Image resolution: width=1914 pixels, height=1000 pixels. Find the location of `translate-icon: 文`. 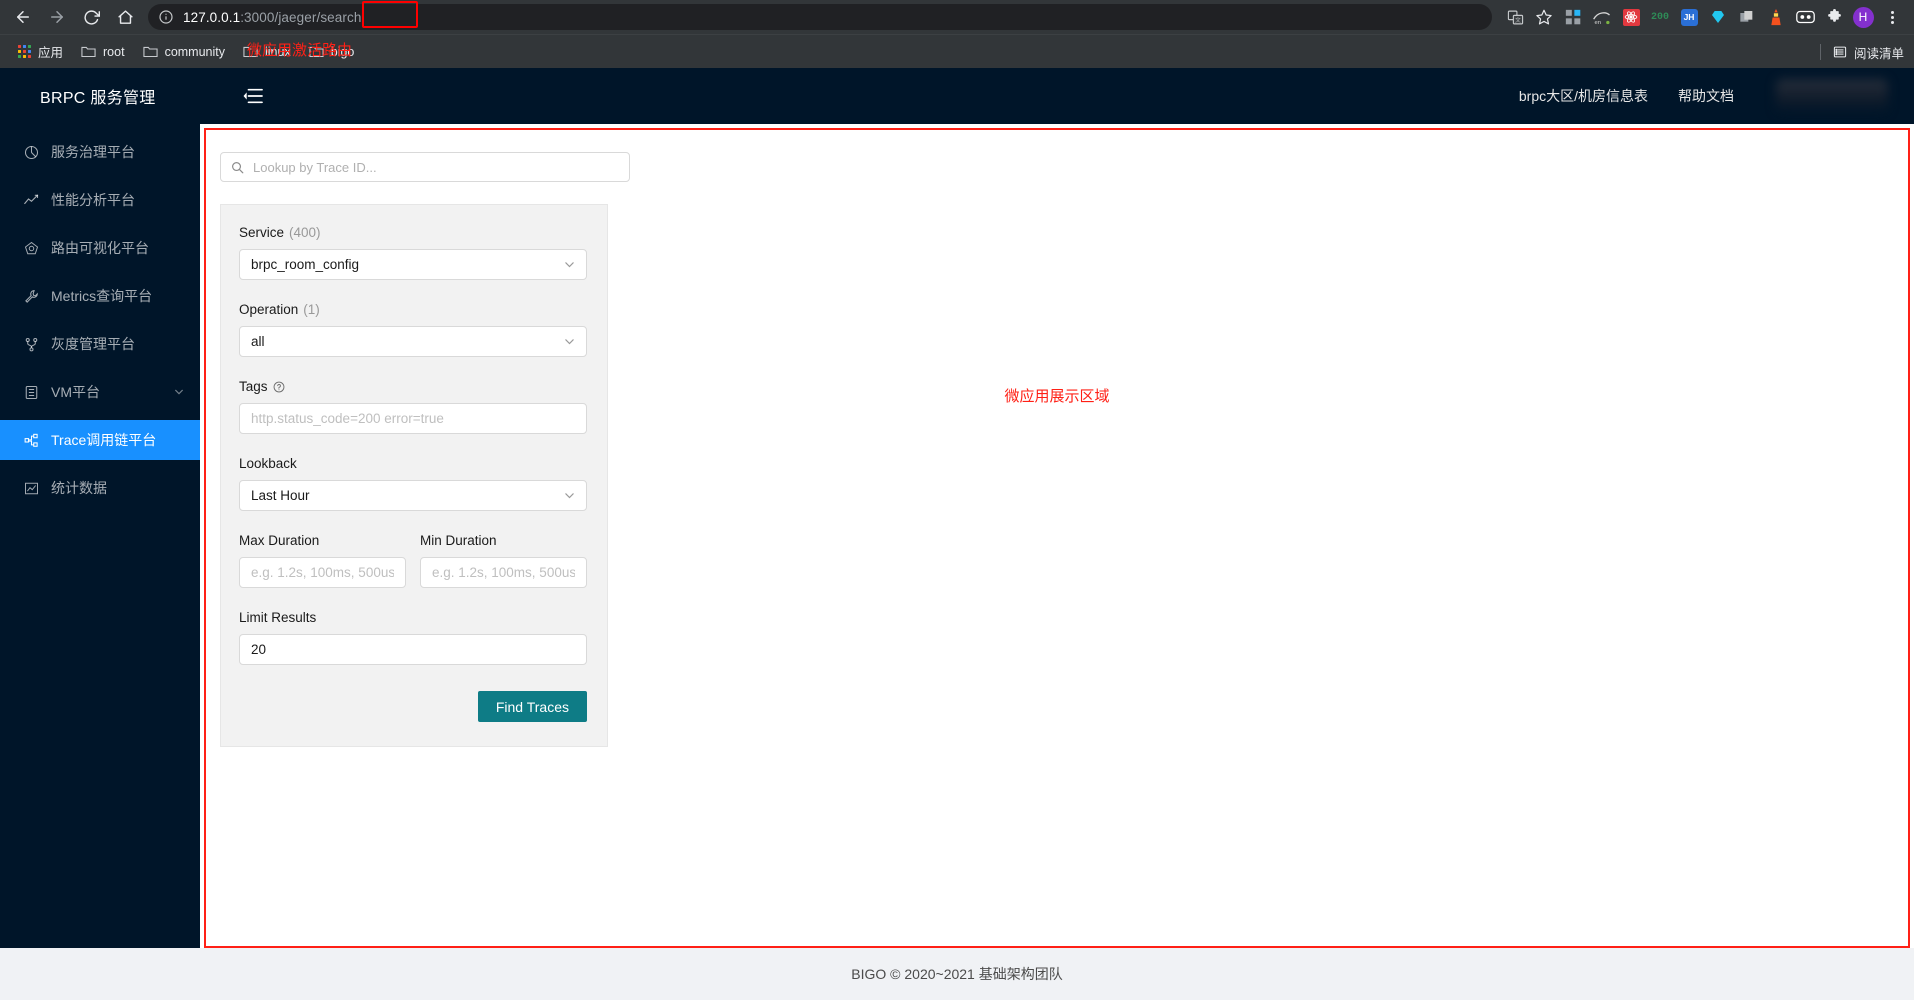

translate-icon: 文 is located at coordinates (1515, 17).